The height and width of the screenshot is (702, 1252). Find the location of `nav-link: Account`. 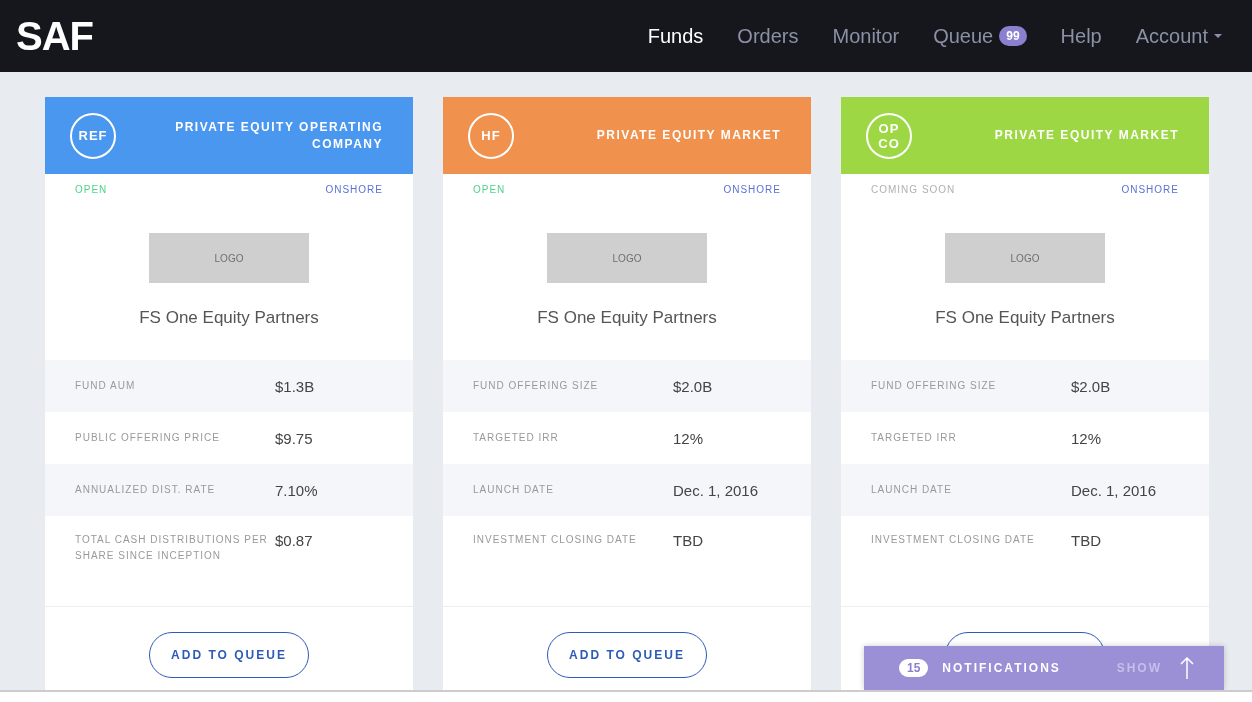

nav-link: Account is located at coordinates (1178, 36).